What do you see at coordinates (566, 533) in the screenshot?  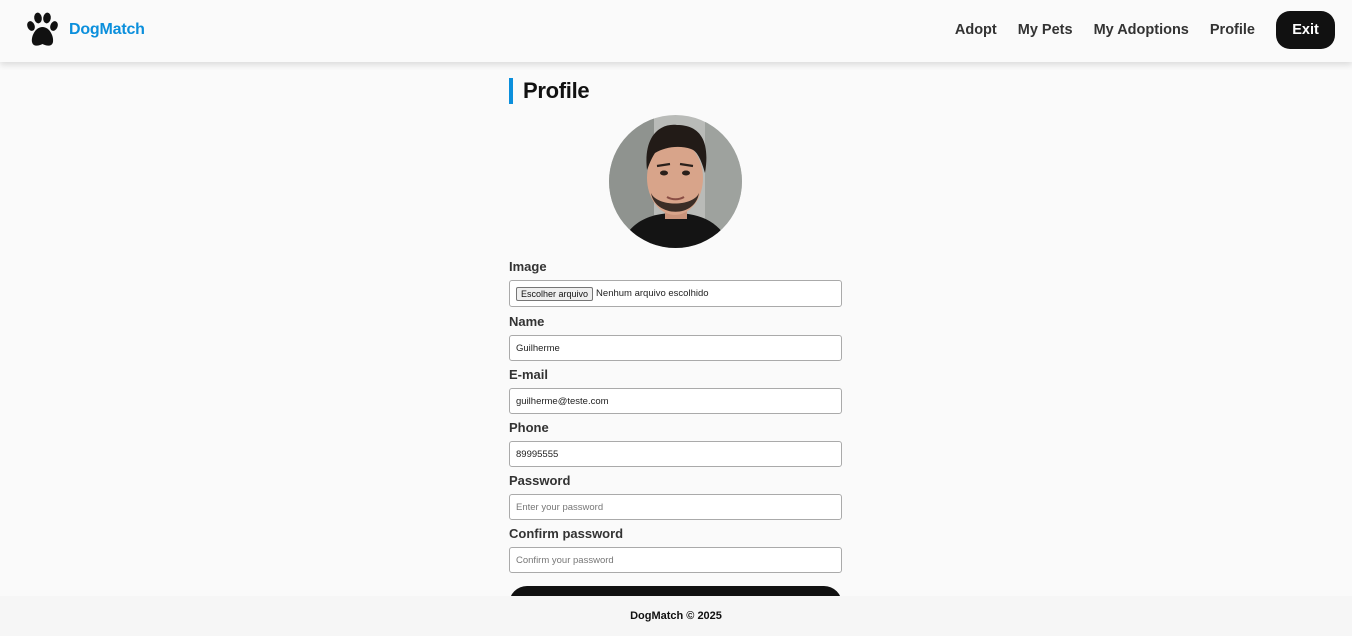 I see `confirm-password-label: Confirm password` at bounding box center [566, 533].